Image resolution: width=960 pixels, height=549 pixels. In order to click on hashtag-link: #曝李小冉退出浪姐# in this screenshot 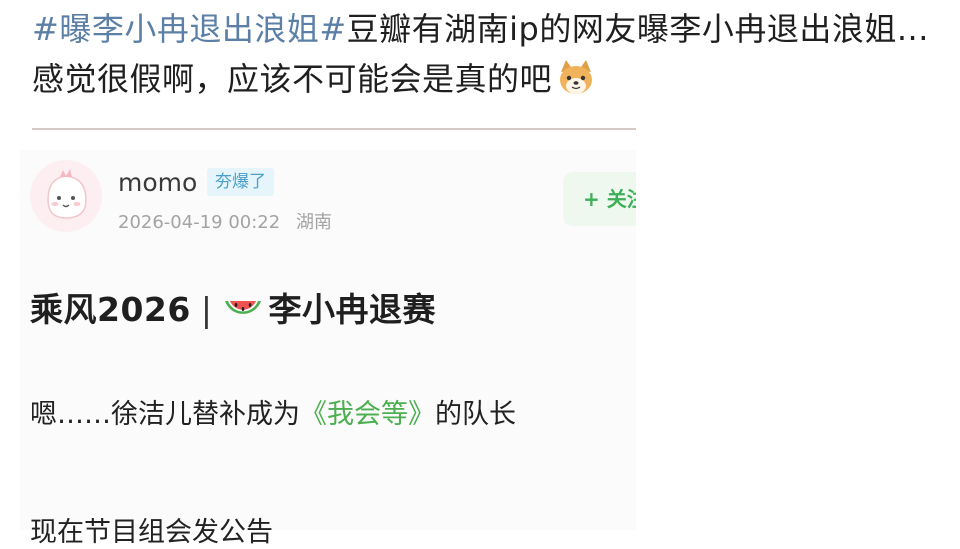, I will do `click(189, 29)`.